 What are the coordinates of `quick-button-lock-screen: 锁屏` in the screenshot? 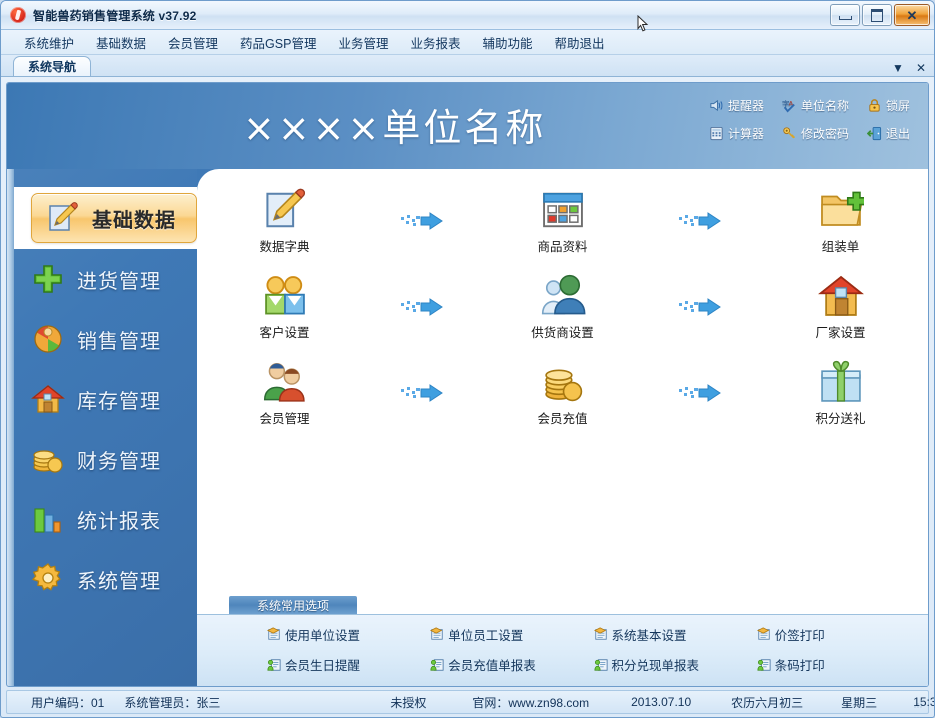 It's located at (888, 105).